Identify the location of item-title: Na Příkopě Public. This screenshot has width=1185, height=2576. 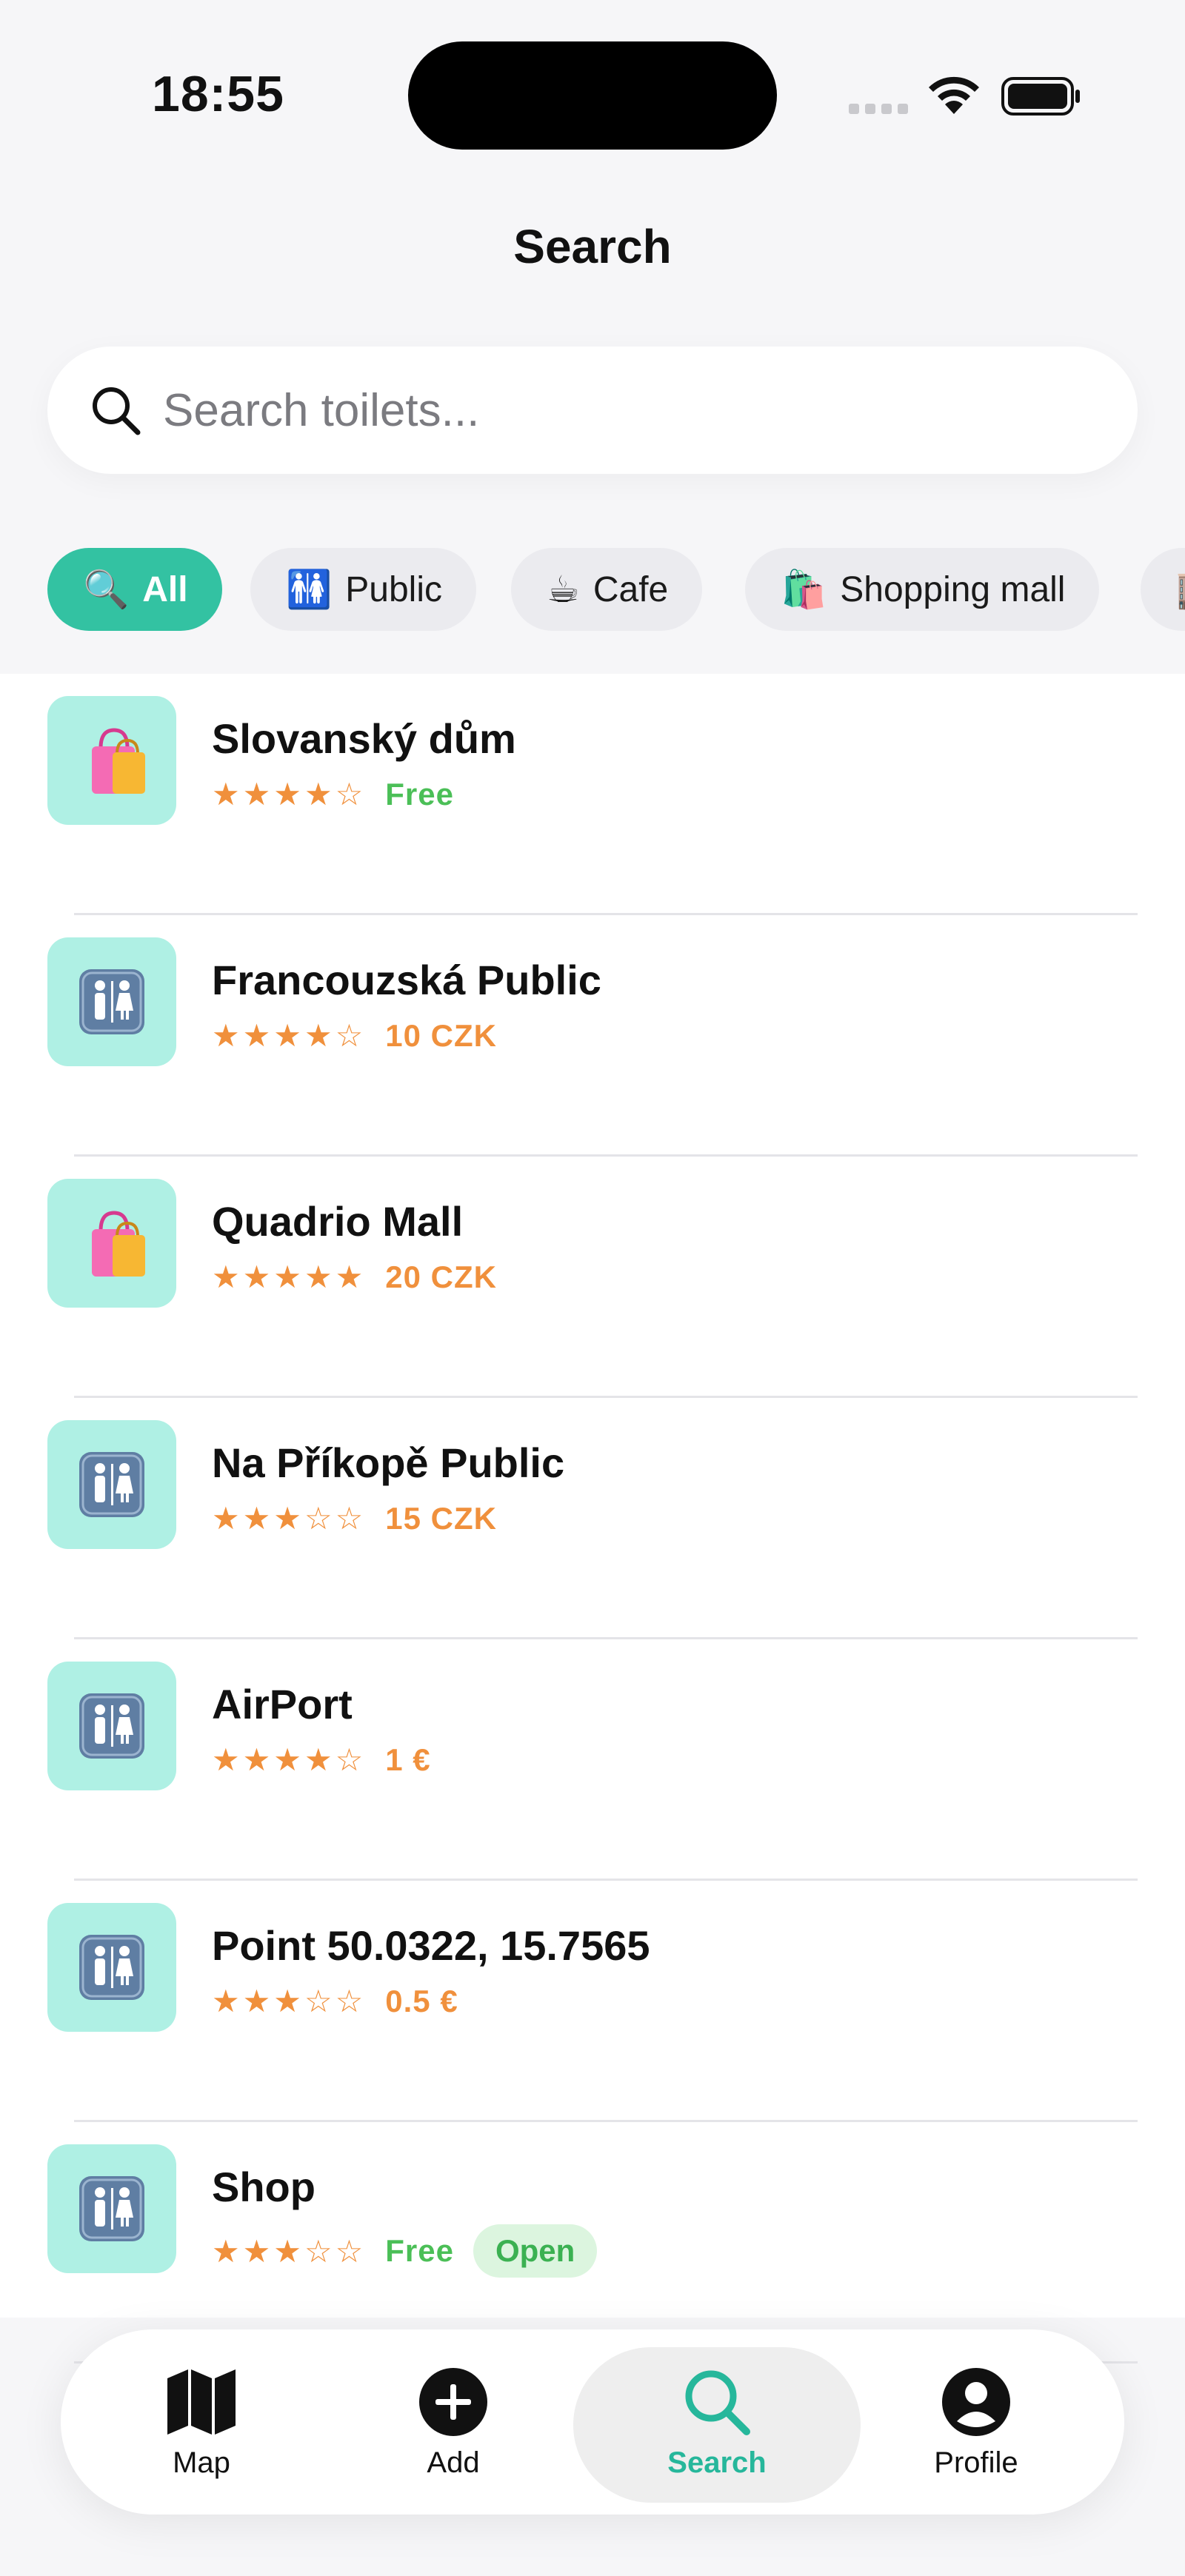
(388, 1462).